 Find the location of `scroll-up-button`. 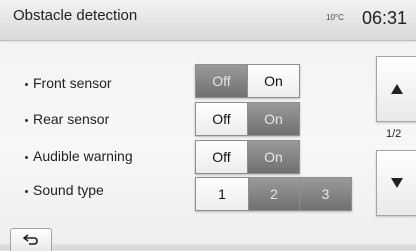

scroll-up-button is located at coordinates (396, 89).